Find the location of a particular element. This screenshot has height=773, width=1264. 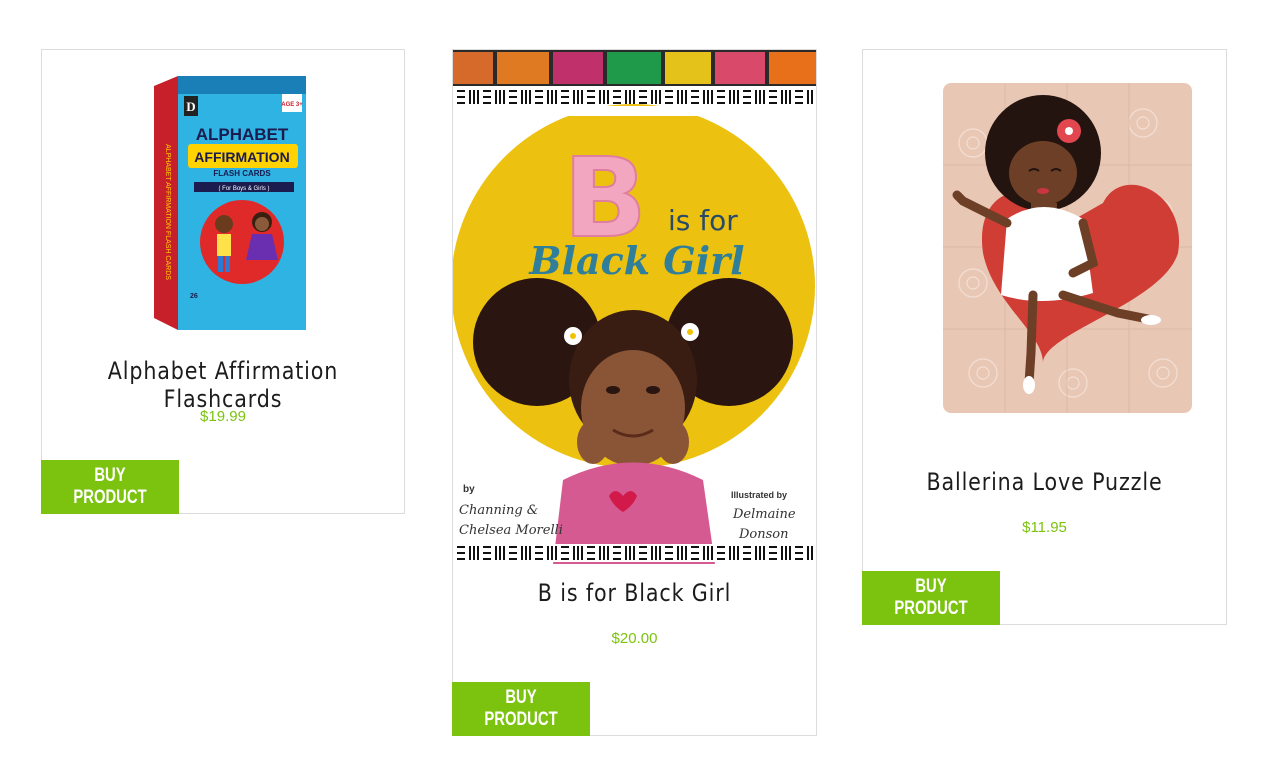

cover-name: Black Girl is located at coordinates (636, 260).